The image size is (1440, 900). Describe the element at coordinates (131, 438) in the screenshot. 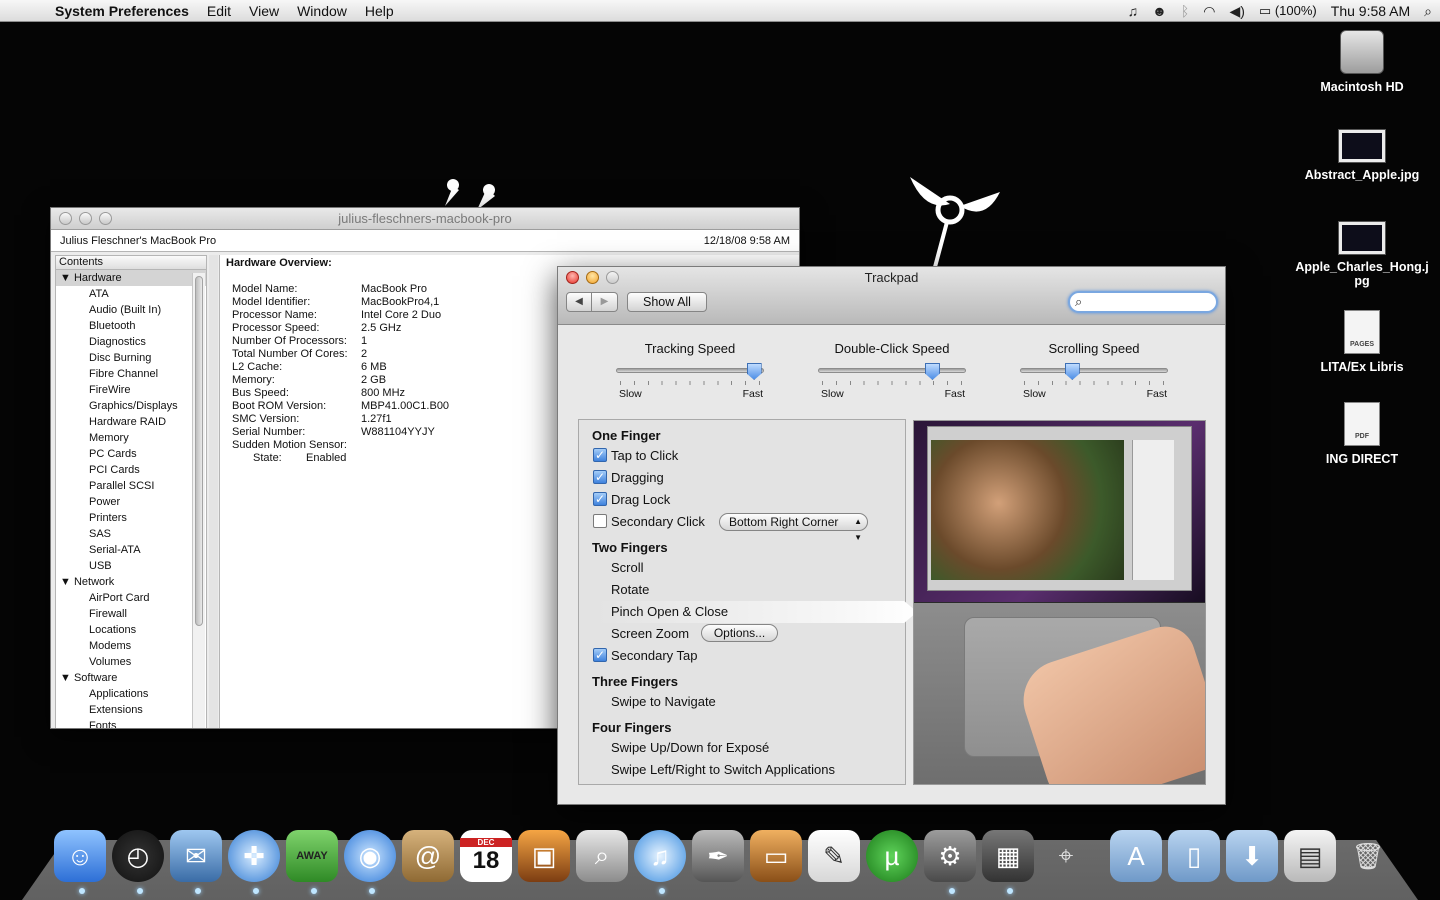

I see `contents-item: Memory` at that location.